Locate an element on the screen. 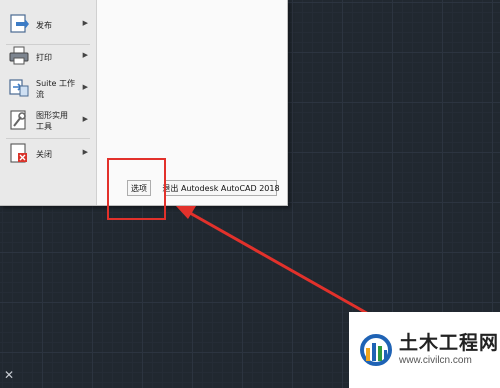 The height and width of the screenshot is (388, 500). site-watermark: 土木工程网 www.civilcn.com is located at coordinates (424, 350).